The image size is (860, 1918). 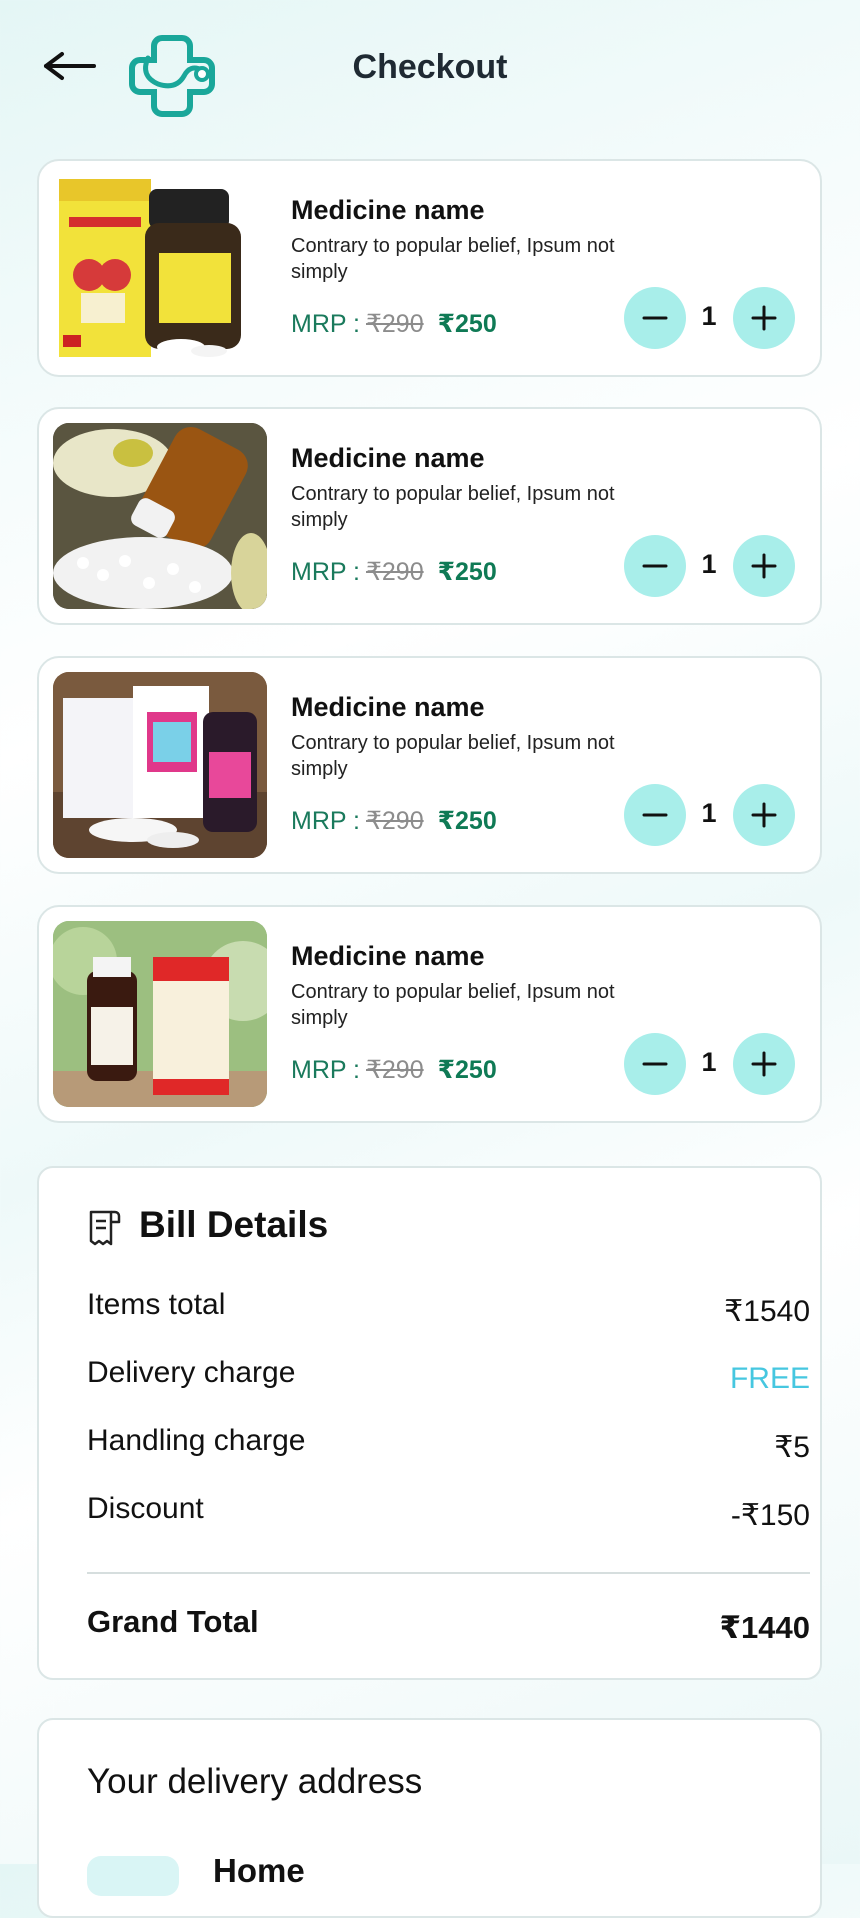 I want to click on grand-total-row: Grand Total ₹1440, so click(x=448, y=1624).